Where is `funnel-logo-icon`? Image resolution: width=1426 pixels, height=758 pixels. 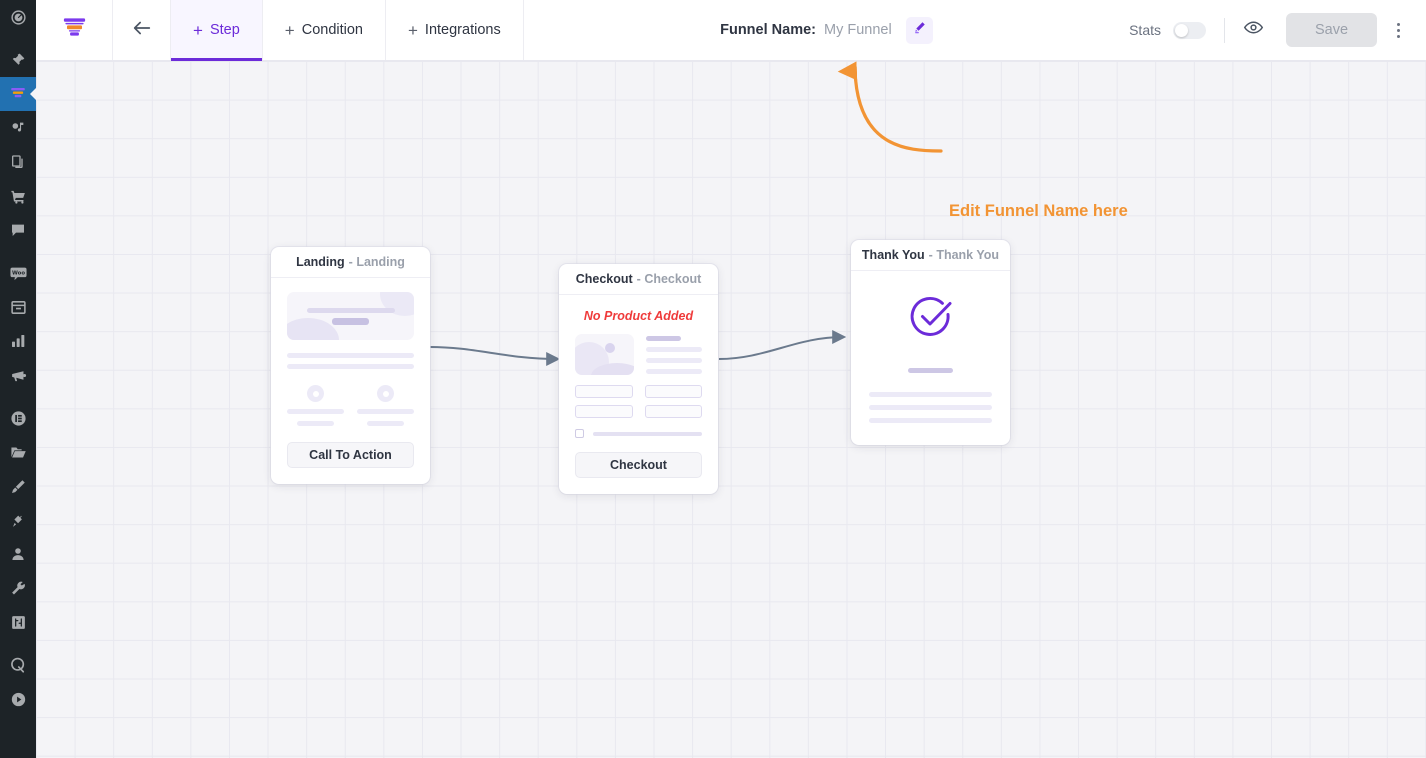 funnel-logo-icon is located at coordinates (74, 30).